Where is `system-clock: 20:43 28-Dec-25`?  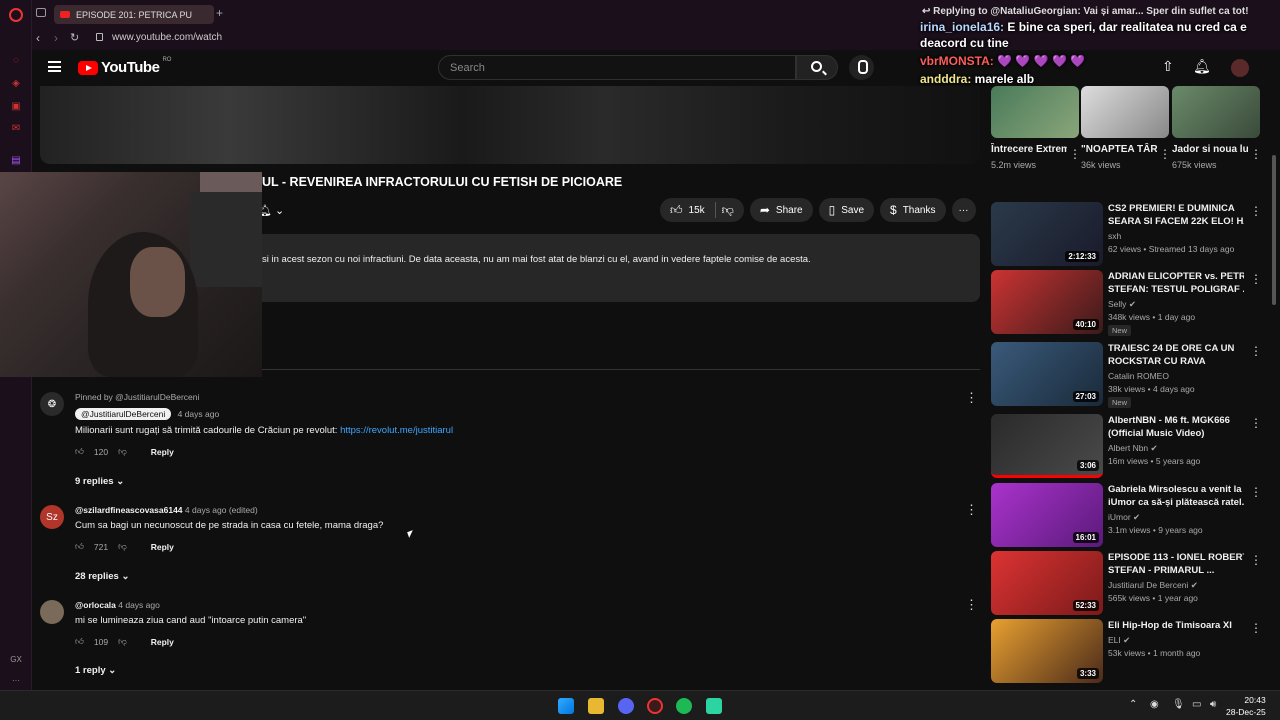 system-clock: 20:43 28-Dec-25 is located at coordinates (1246, 706).